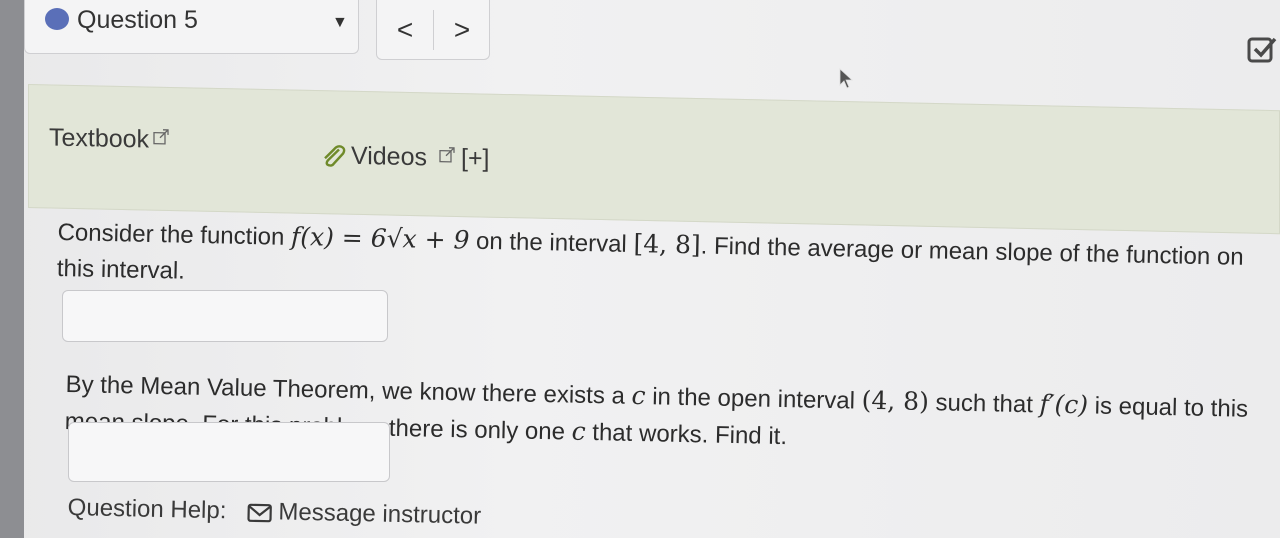 This screenshot has width=1280, height=538. I want to click on interval-expression: [4, 8], so click(667, 244).